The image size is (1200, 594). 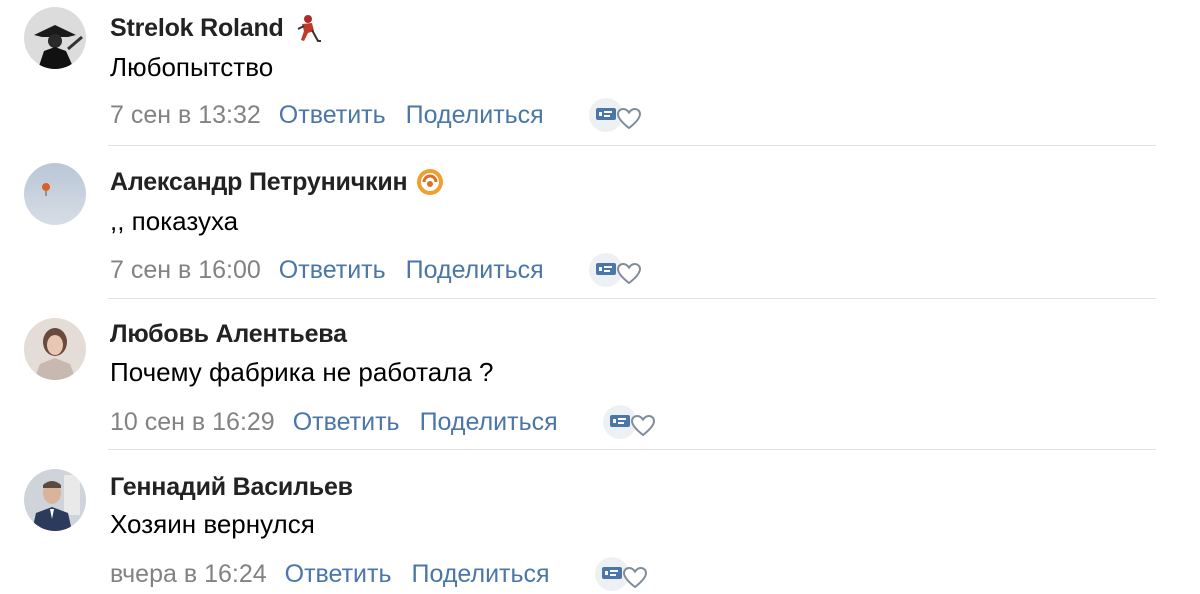 What do you see at coordinates (185, 270) in the screenshot?
I see `comment-time: 7 сен в 16:00` at bounding box center [185, 270].